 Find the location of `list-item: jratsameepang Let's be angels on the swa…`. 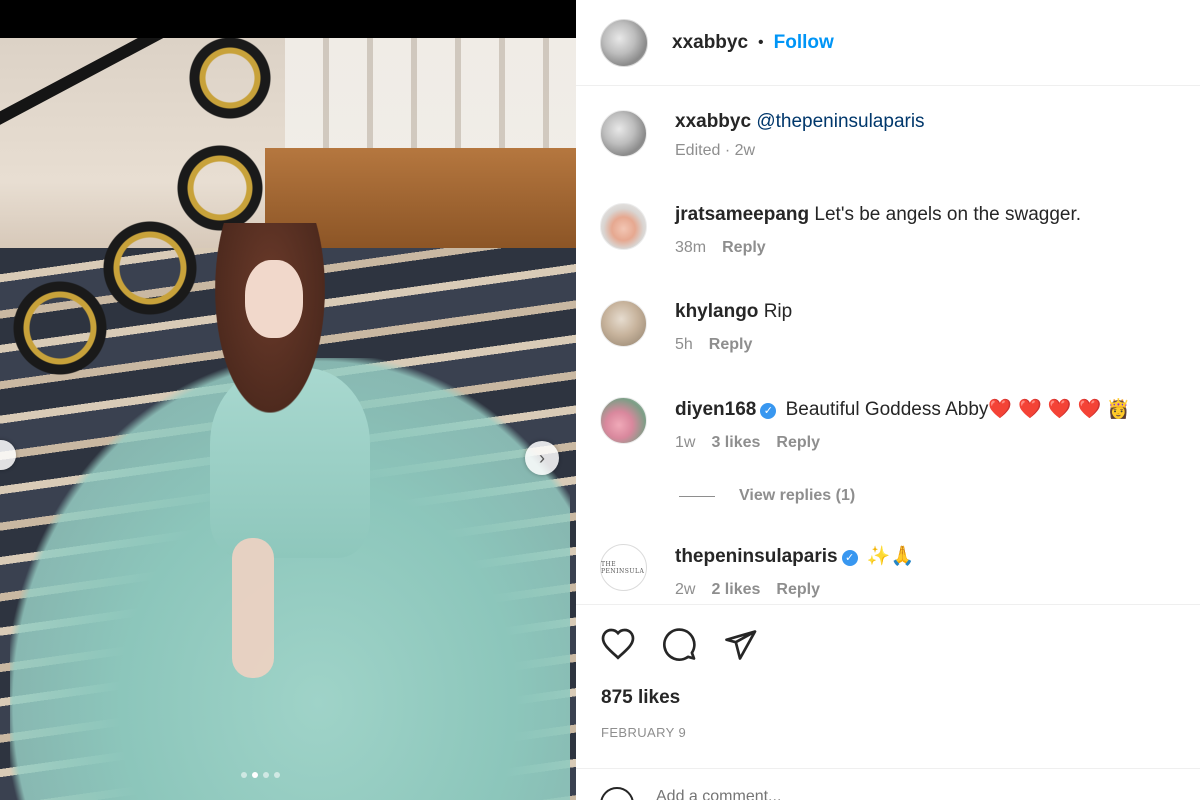

list-item: jratsameepang Let's be angels on the swa… is located at coordinates (840, 230).